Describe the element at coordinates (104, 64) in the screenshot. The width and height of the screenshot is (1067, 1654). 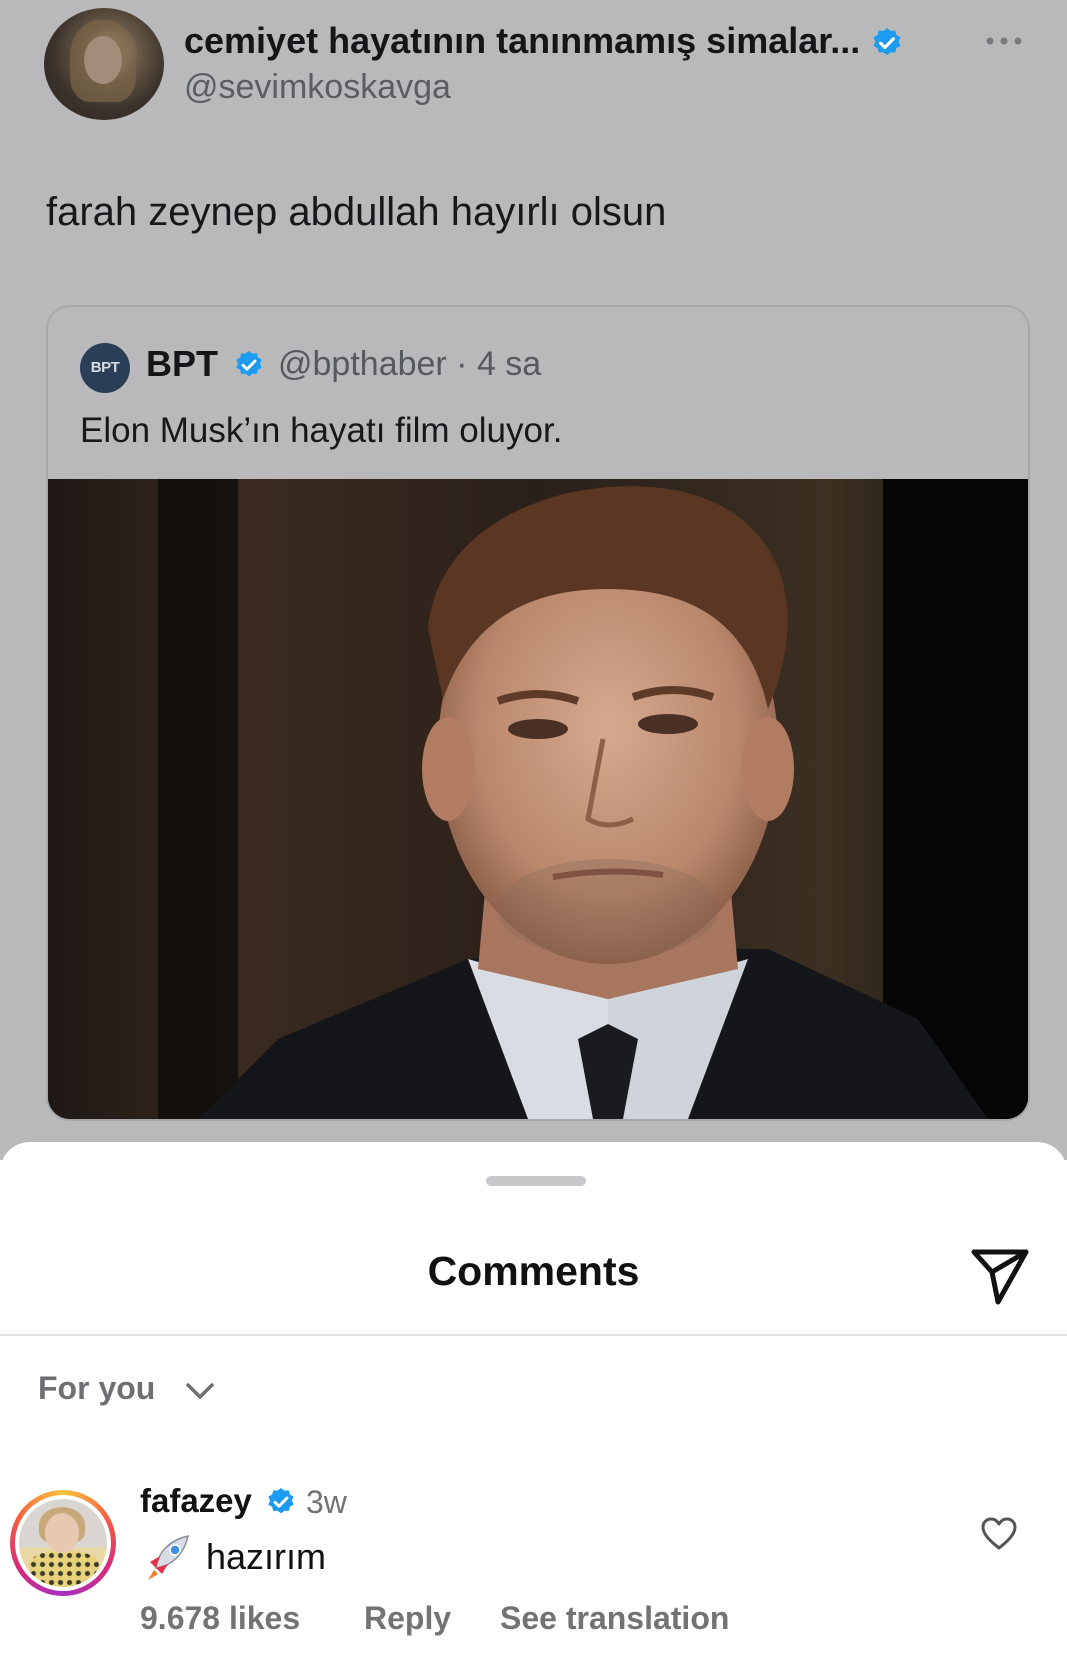
I see `author-avatar` at that location.